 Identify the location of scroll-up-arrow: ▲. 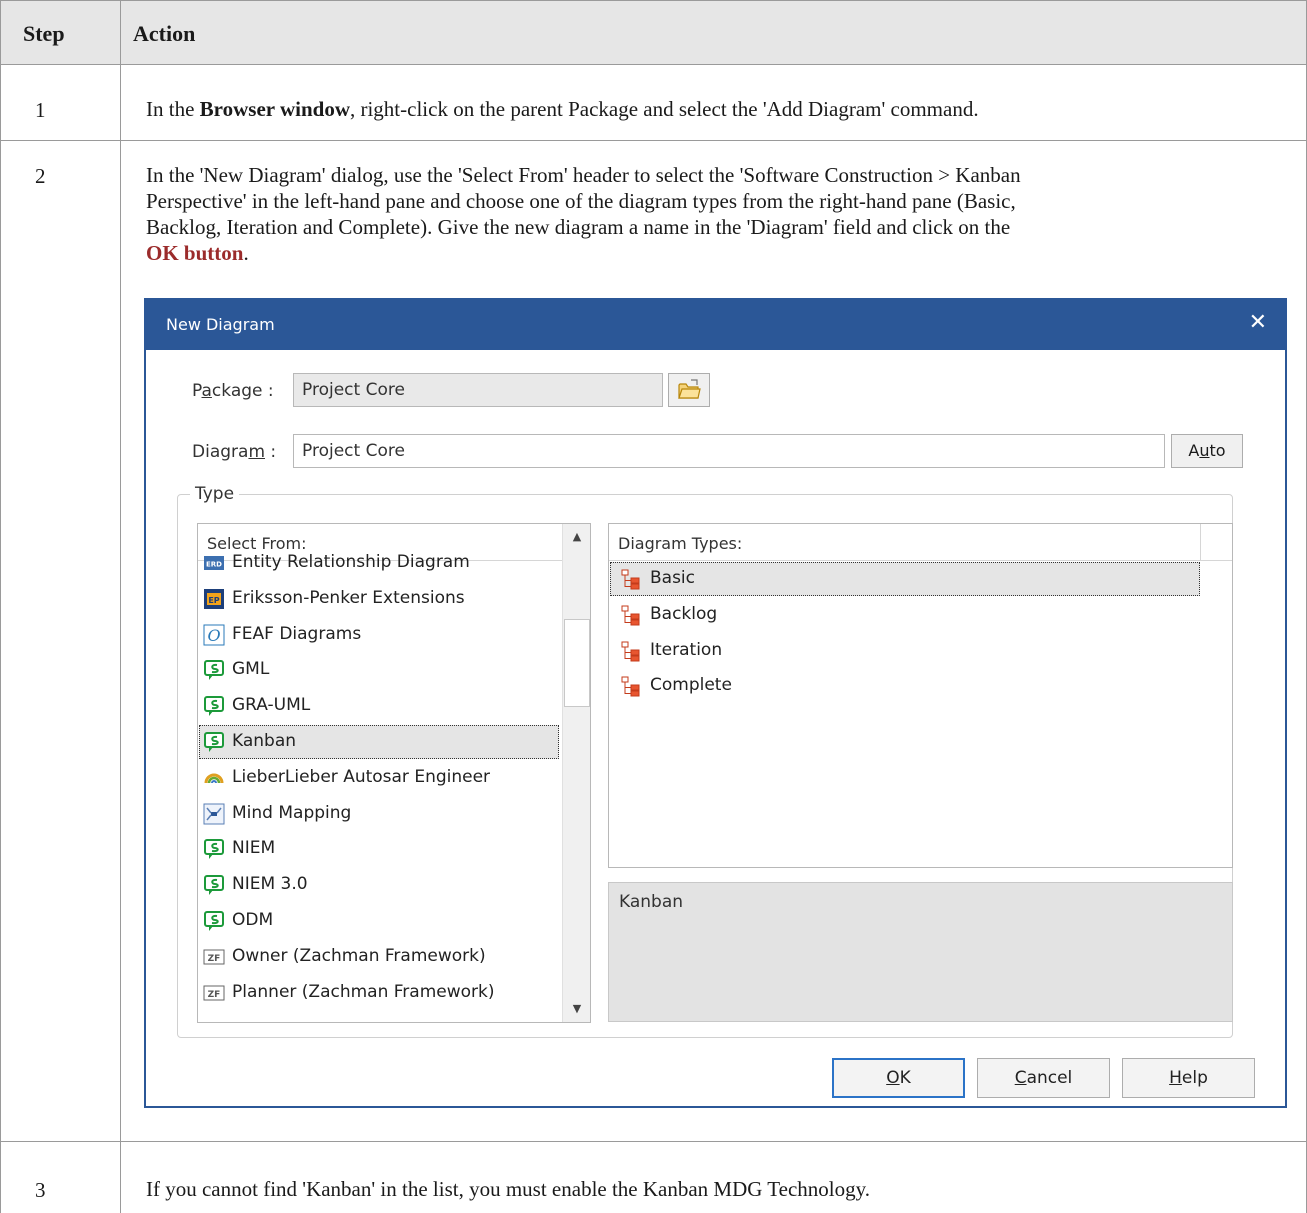
(576, 537).